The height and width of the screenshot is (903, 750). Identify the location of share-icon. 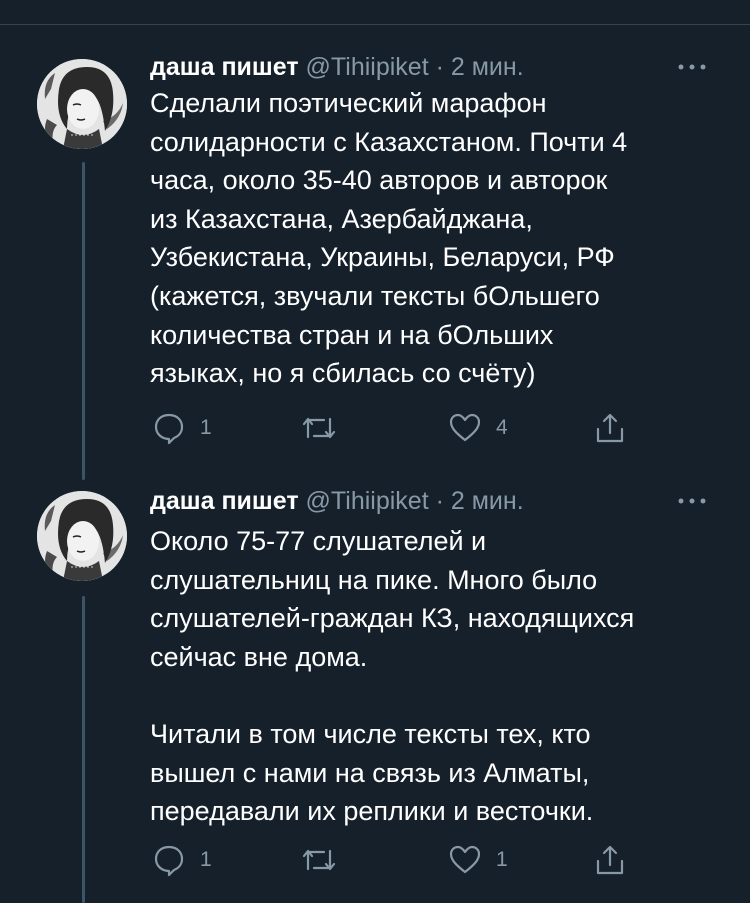
(610, 860).